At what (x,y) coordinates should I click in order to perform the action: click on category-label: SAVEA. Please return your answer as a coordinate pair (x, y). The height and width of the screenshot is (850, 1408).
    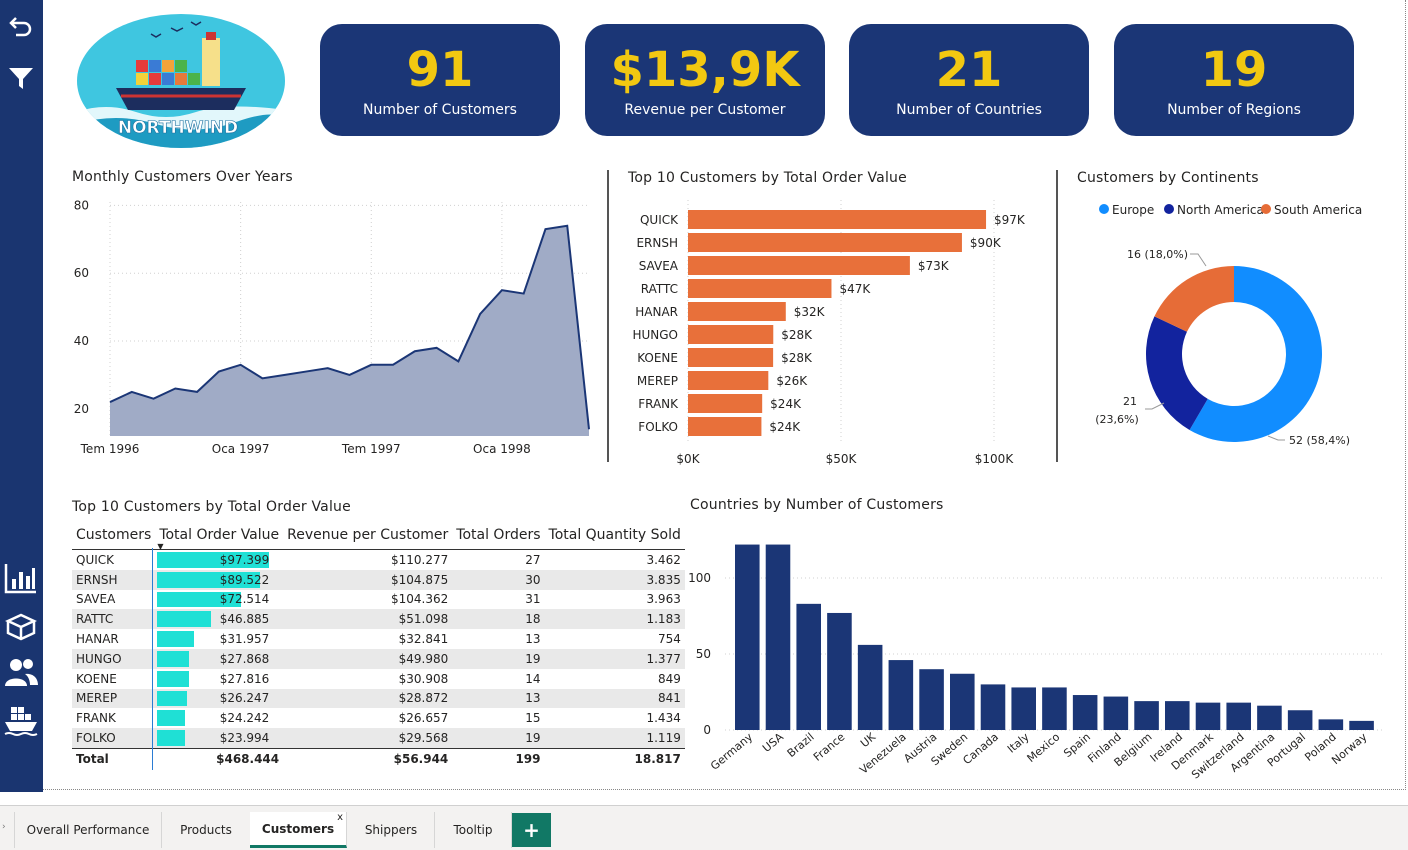
    Looking at the image, I should click on (659, 266).